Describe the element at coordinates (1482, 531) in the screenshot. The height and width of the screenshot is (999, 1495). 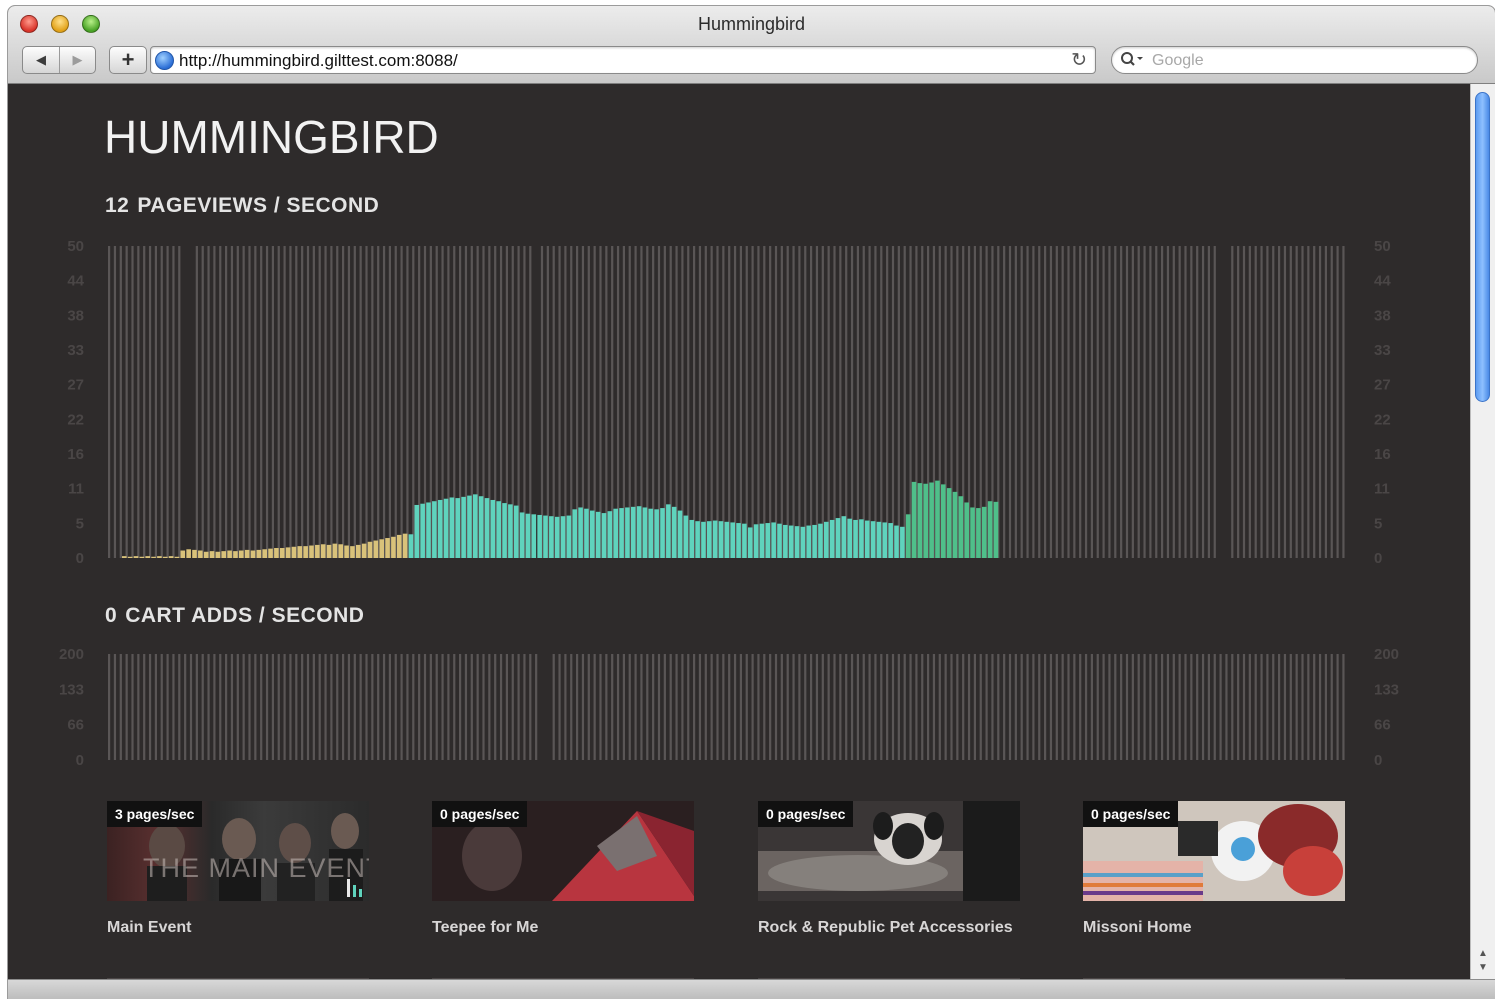
I see `vertical-scrollbar: ▲ ▼` at that location.